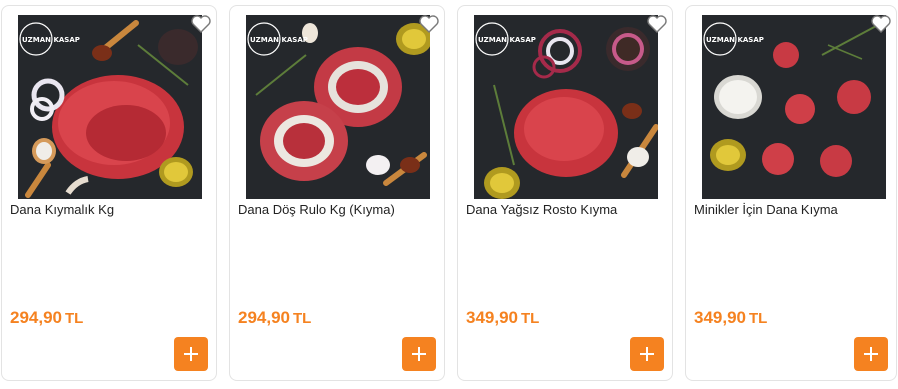 The width and height of the screenshot is (898, 389). Describe the element at coordinates (109, 210) in the screenshot. I see `product-title: Dana Kıymalık Kg` at that location.